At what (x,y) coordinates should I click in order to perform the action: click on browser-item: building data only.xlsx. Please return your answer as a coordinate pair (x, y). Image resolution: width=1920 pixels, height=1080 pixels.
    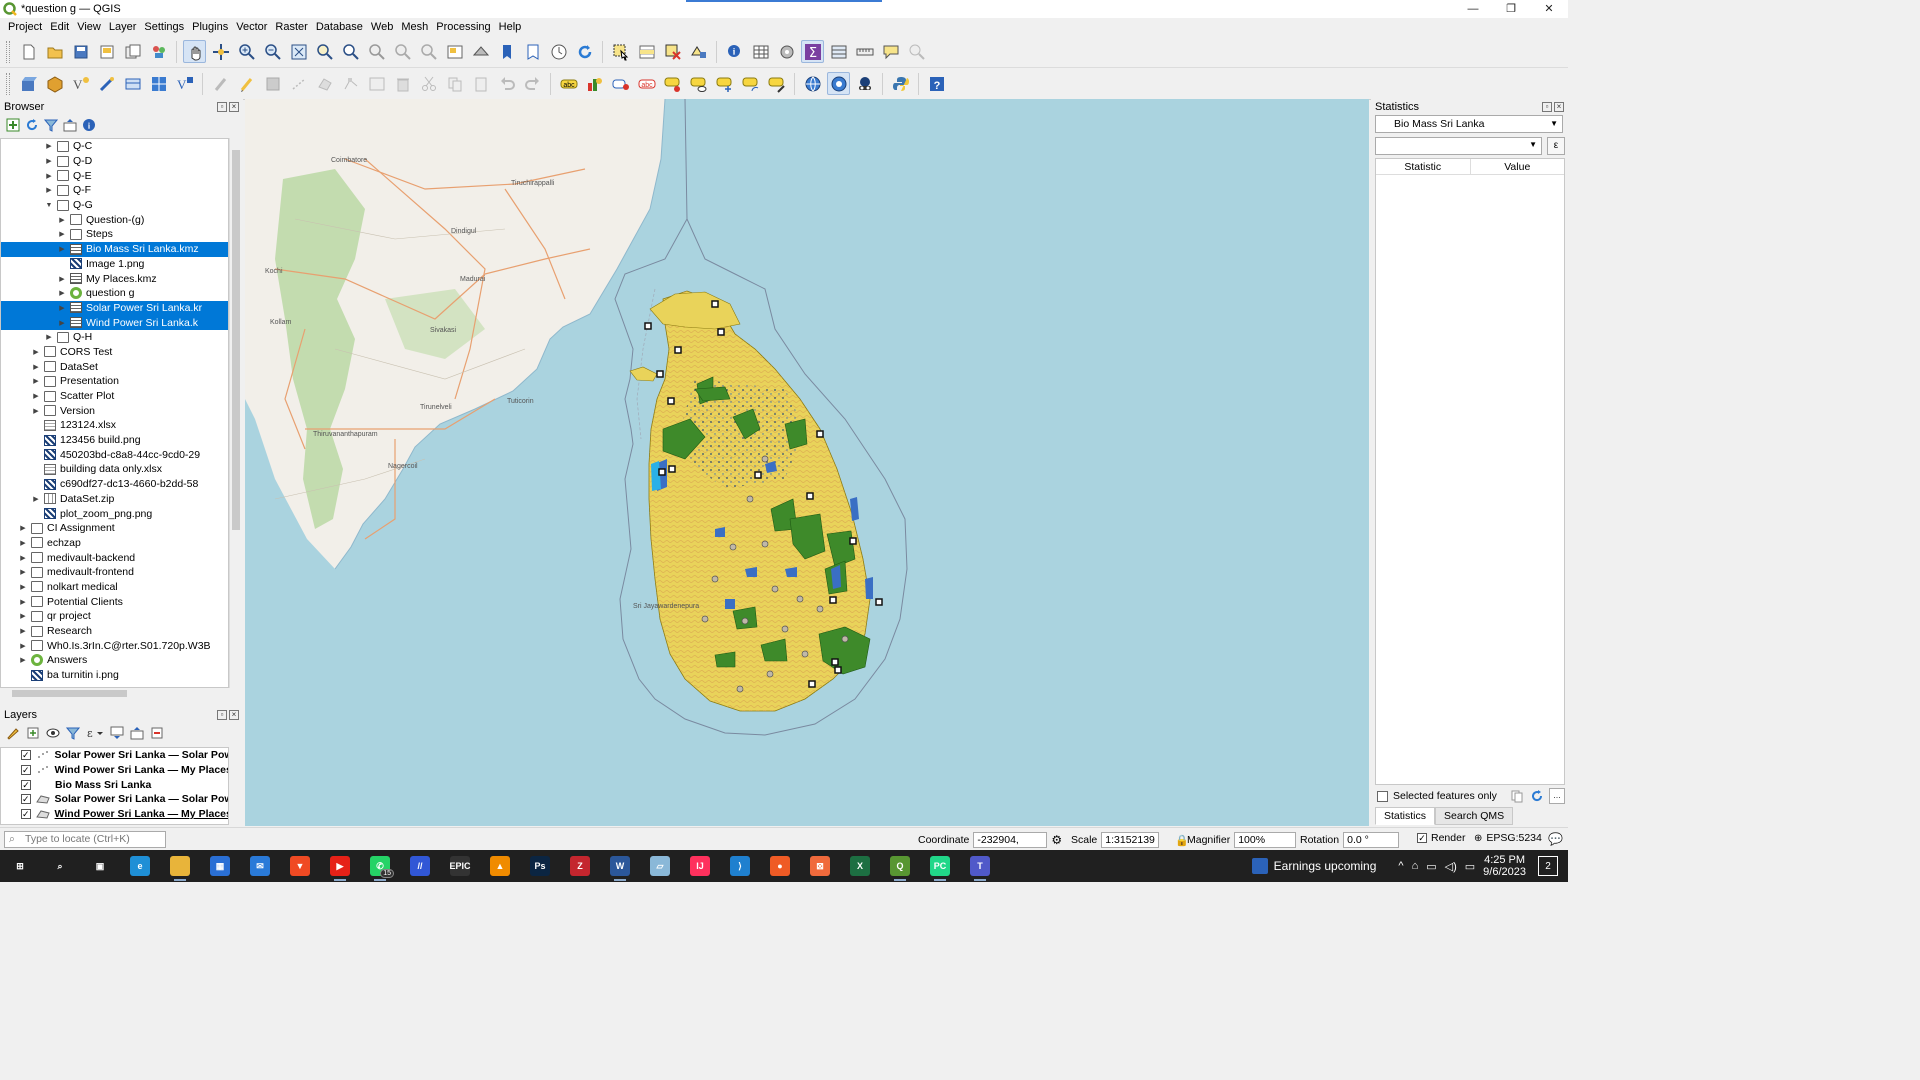
    Looking at the image, I should click on (114, 469).